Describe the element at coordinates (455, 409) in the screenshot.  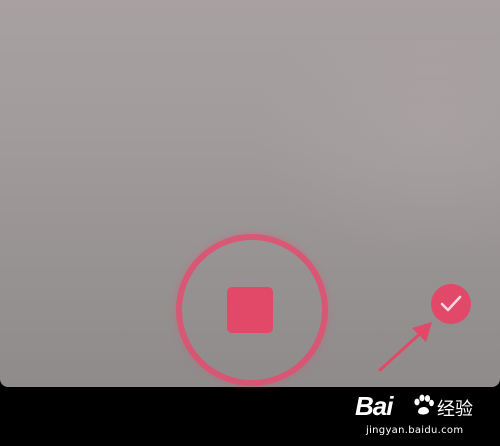
I see `watermark-product: 经验` at that location.